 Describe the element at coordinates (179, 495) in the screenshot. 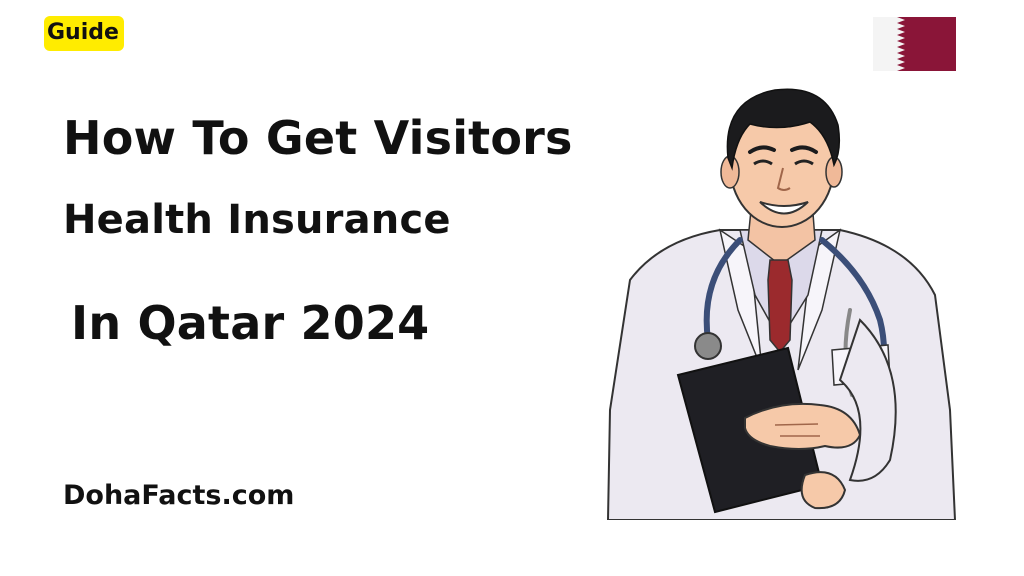

I see `site-name: DohaFacts.com` at that location.